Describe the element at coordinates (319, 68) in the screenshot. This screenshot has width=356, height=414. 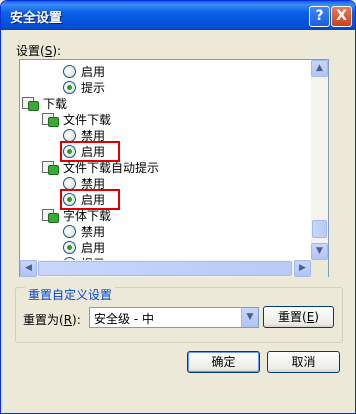
I see `scroll-up-button: ▲` at that location.